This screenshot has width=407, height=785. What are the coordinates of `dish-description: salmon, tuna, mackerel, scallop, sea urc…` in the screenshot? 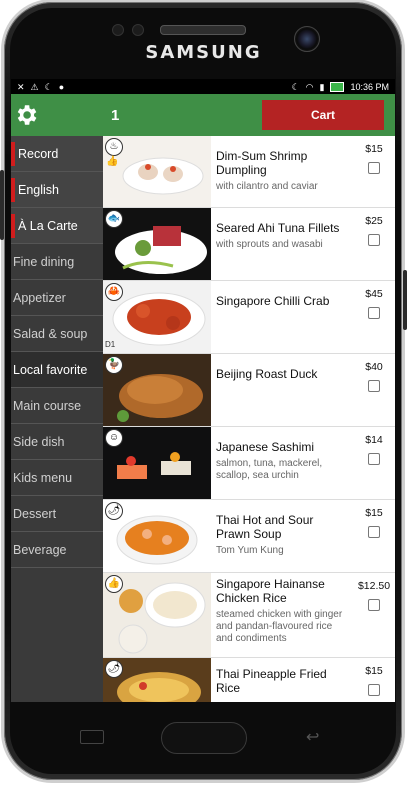 It's located at (269, 469).